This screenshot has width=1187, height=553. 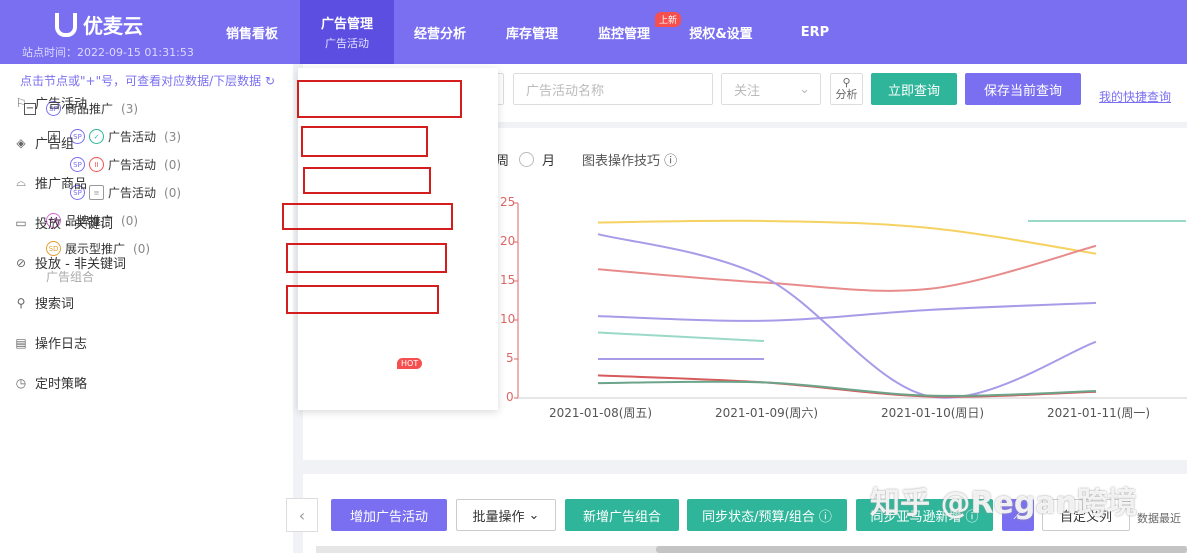 I want to click on y-tick-label: 20, so click(x=508, y=241).